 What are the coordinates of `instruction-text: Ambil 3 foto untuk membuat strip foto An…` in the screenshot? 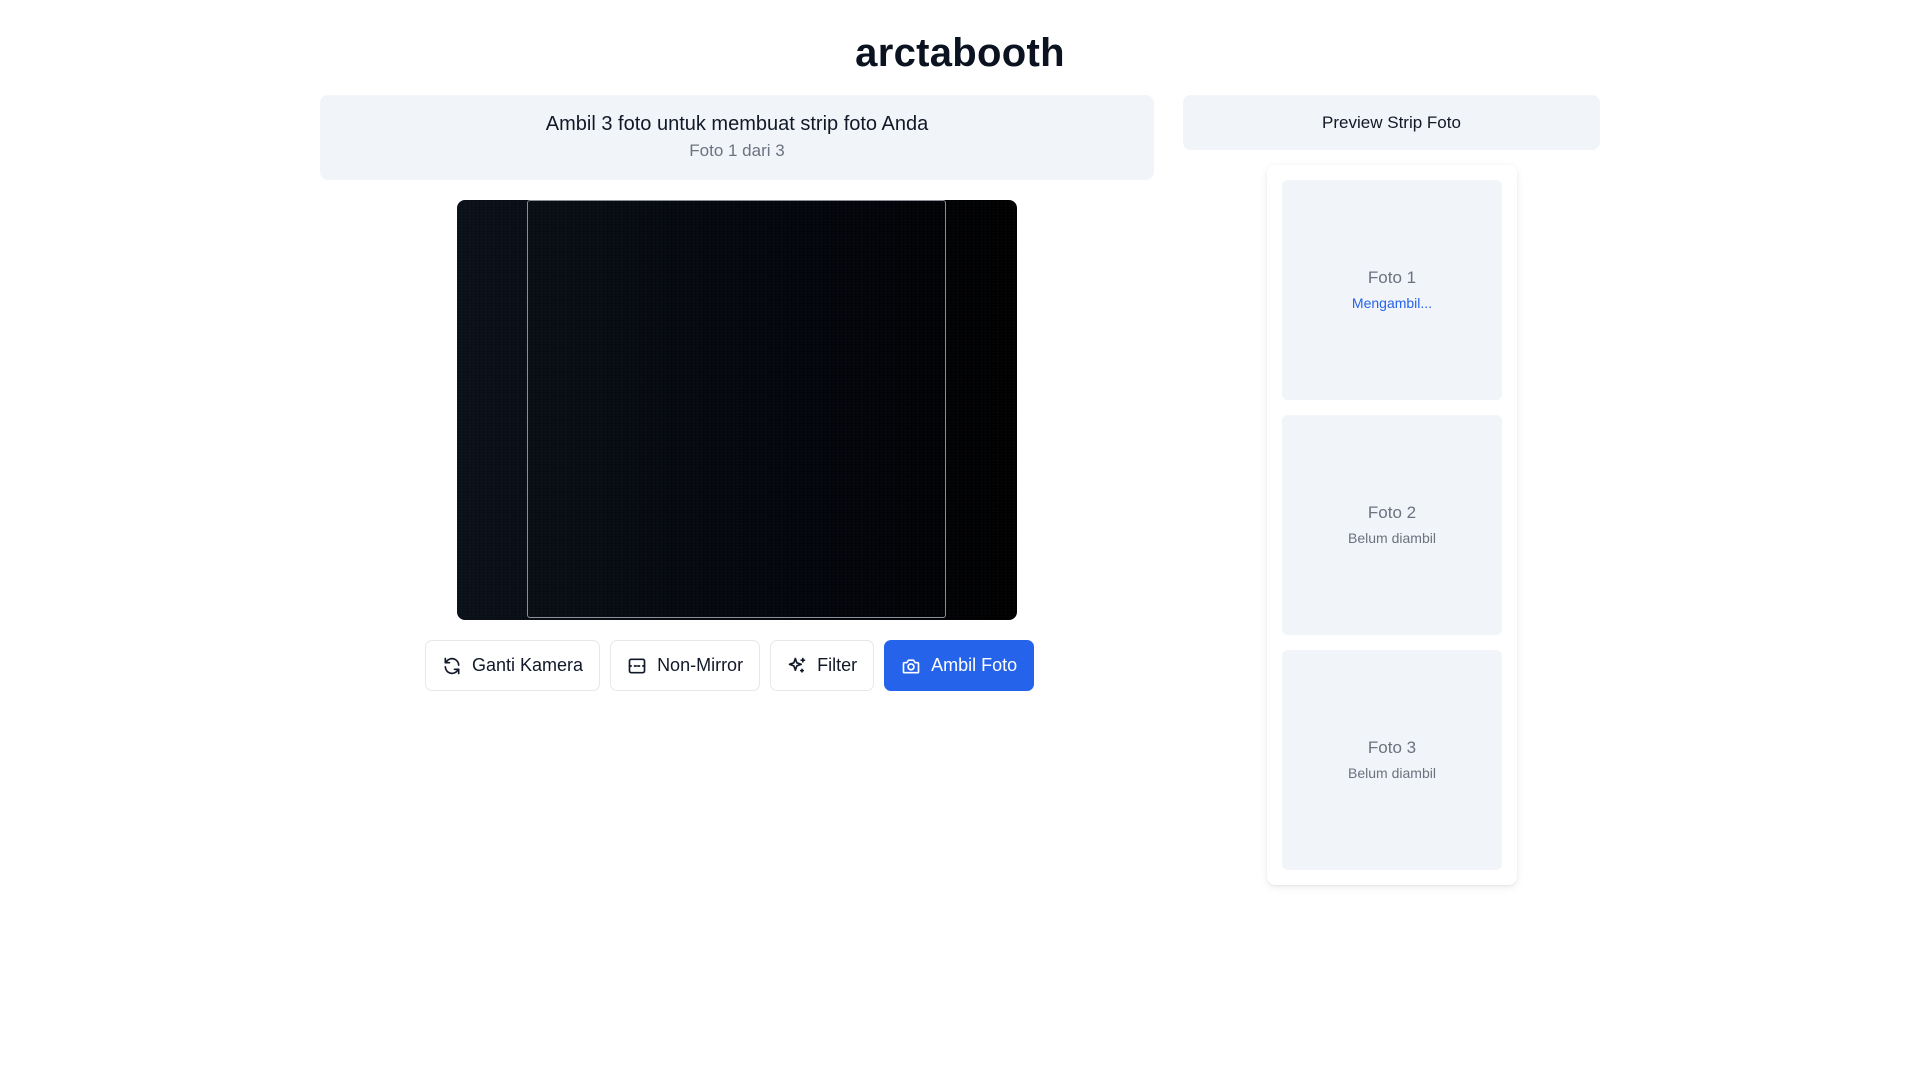 It's located at (737, 124).